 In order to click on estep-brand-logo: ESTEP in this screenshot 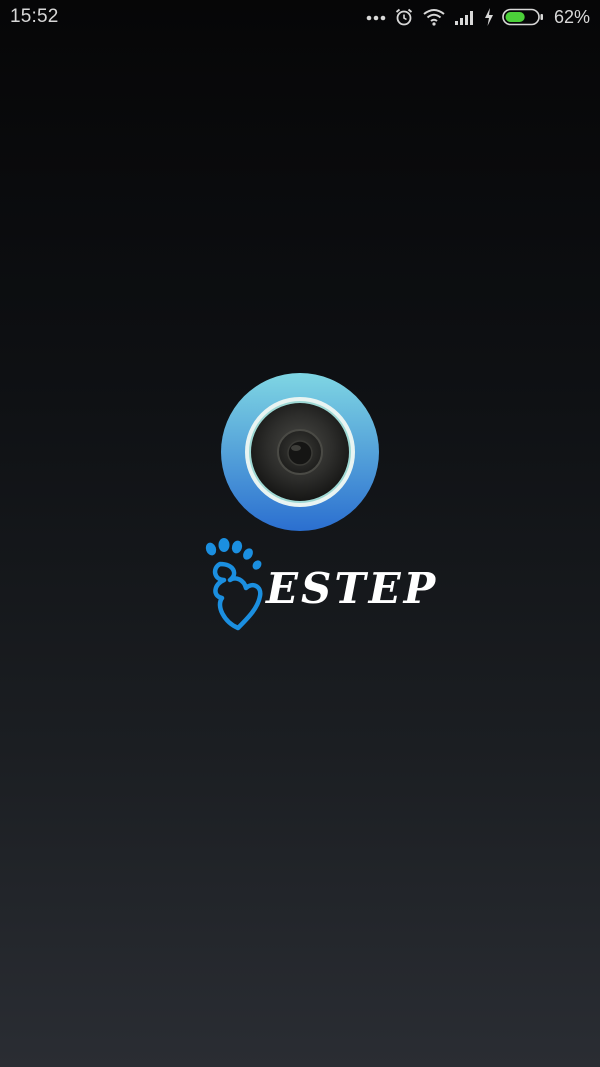, I will do `click(317, 585)`.